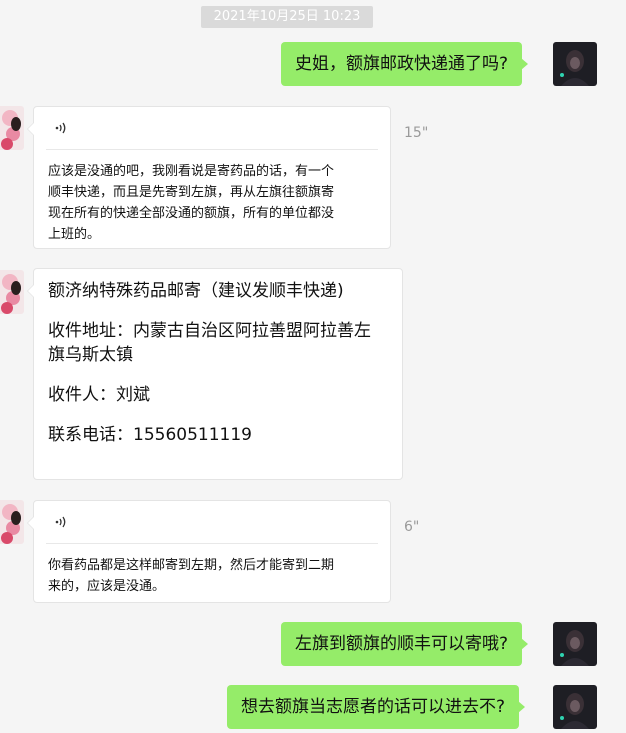 This screenshot has width=626, height=733. What do you see at coordinates (214, 576) in the screenshot?
I see `voice-transcript: 你看药品都是这样邮寄到左期，然后才能寄到二期 来的，应该是没通。` at bounding box center [214, 576].